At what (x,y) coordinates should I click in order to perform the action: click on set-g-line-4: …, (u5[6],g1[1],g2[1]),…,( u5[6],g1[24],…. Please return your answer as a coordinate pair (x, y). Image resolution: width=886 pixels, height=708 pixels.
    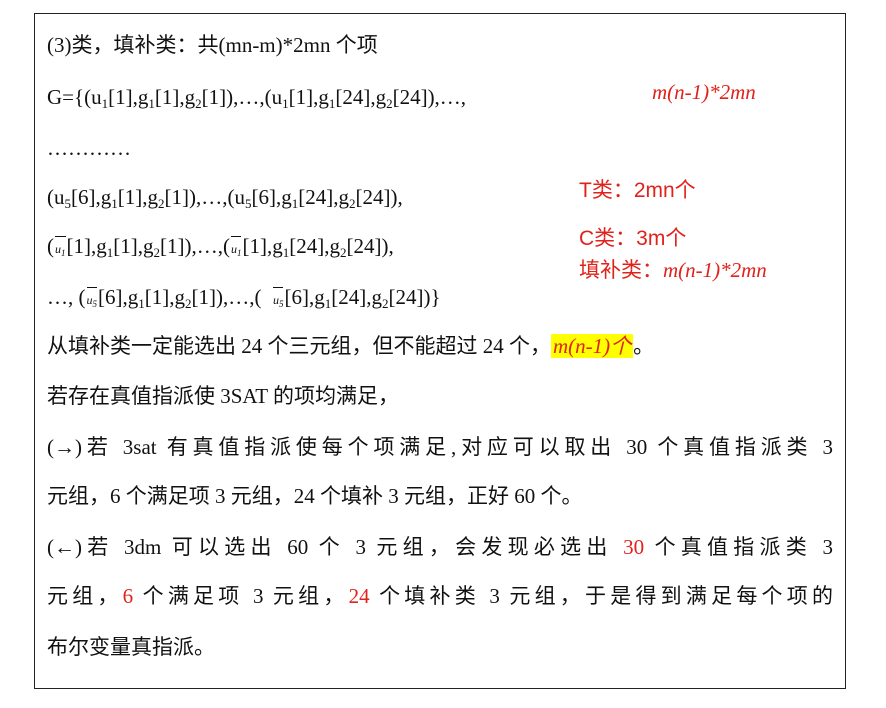
    Looking at the image, I should click on (244, 298).